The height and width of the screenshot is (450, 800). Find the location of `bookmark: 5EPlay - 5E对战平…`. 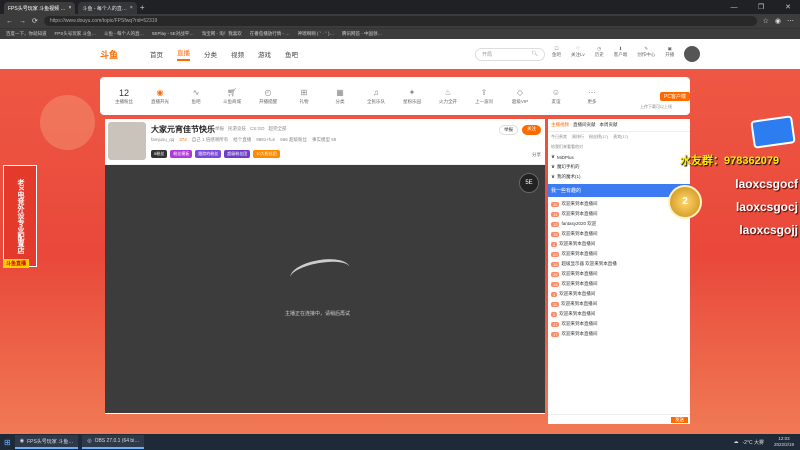

bookmark: 5EPlay - 5E对战平… is located at coordinates (173, 34).